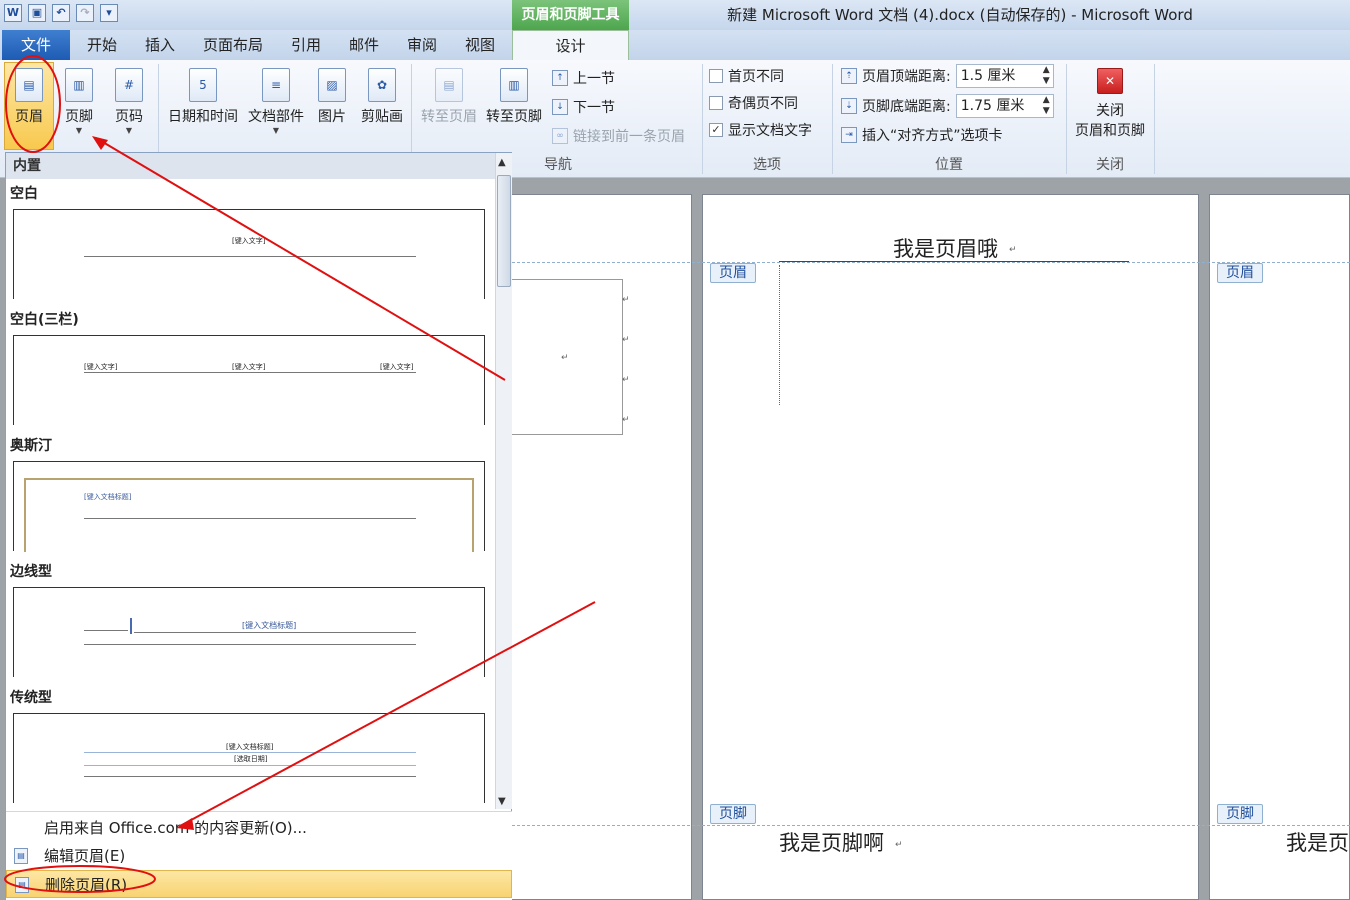 This screenshot has width=1350, height=900. What do you see at coordinates (849, 76) in the screenshot?
I see `header-distance-icon: ⇡` at bounding box center [849, 76].